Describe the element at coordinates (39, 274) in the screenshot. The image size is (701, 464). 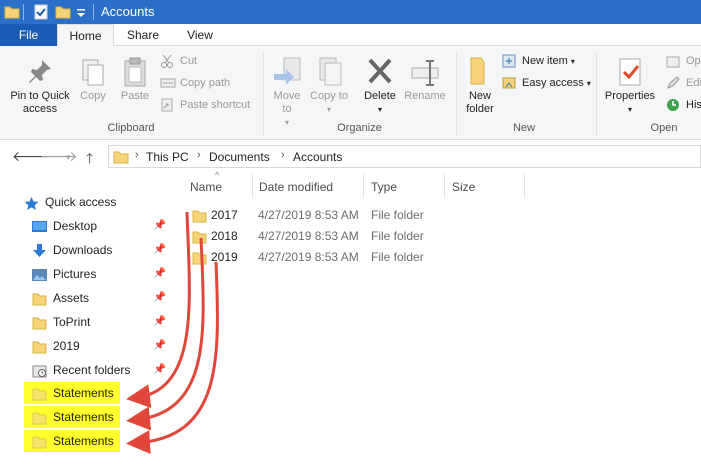
I see `pictures-icon` at that location.